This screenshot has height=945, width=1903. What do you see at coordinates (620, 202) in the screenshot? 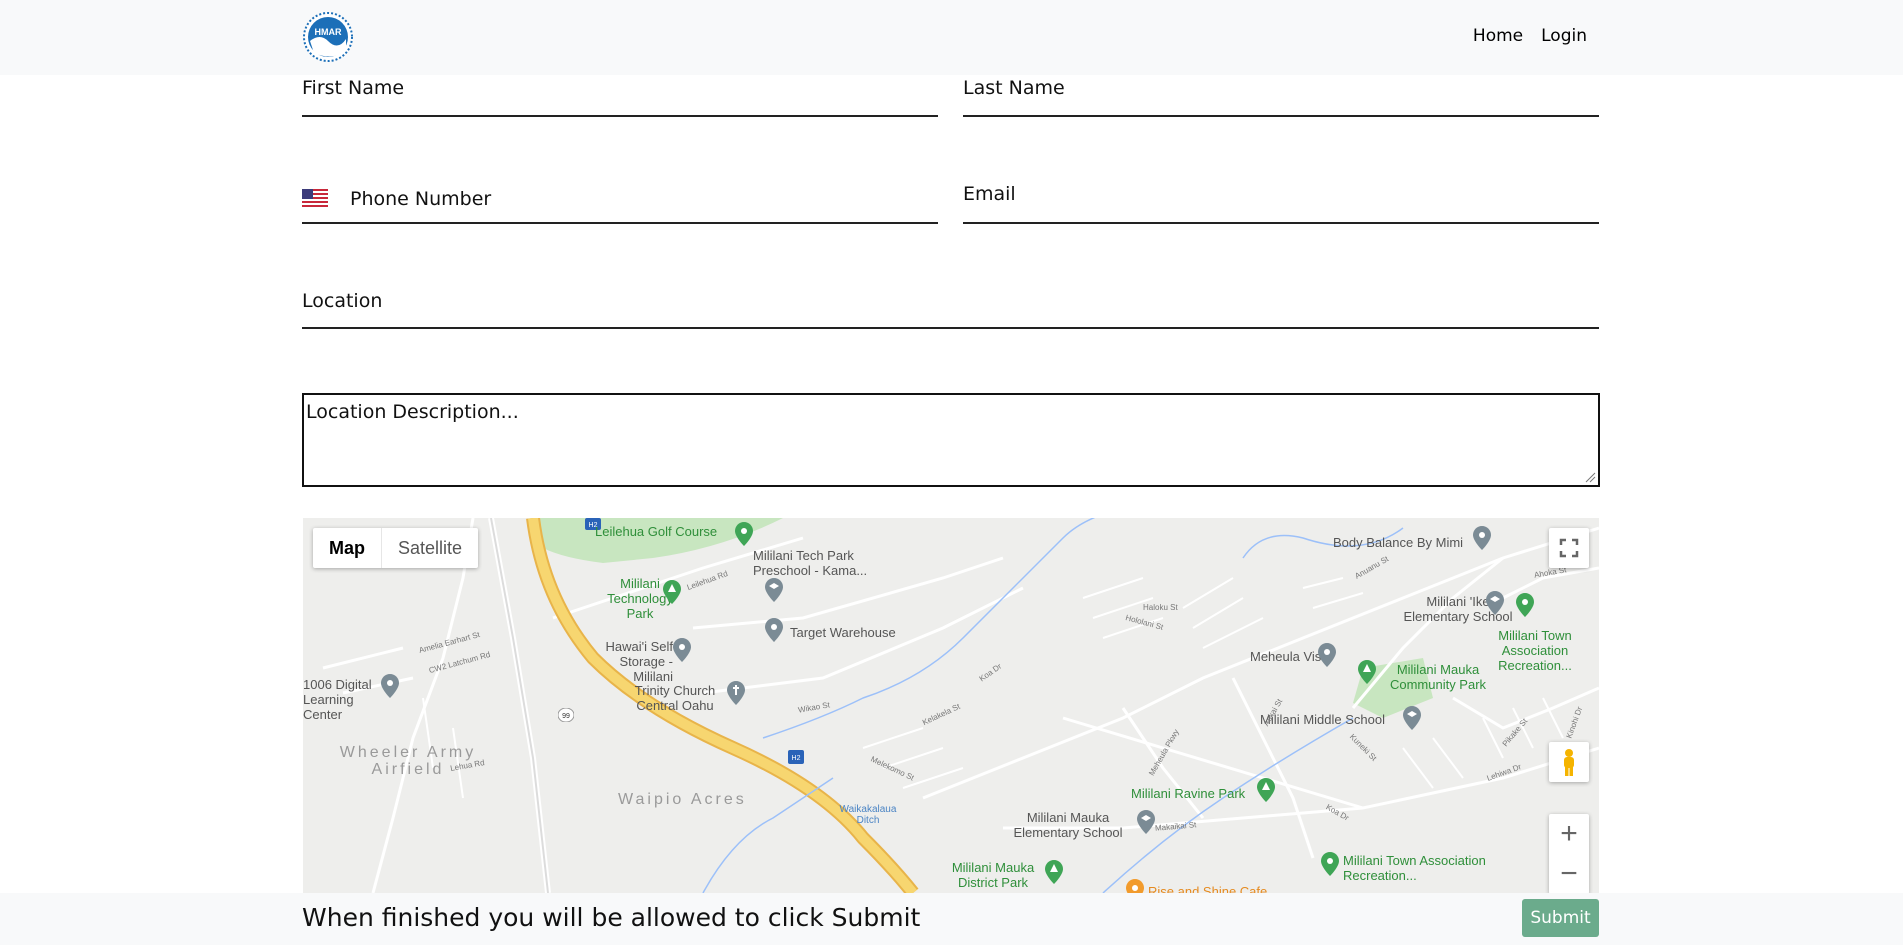
I see `phone-number-field: Phone Number` at bounding box center [620, 202].